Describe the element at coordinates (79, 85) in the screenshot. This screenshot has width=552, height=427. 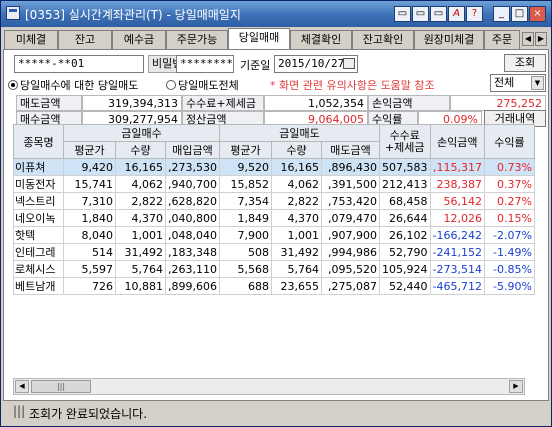
I see `radio-today-buy-sell-label: 당일매수에 대한 당일매도` at that location.